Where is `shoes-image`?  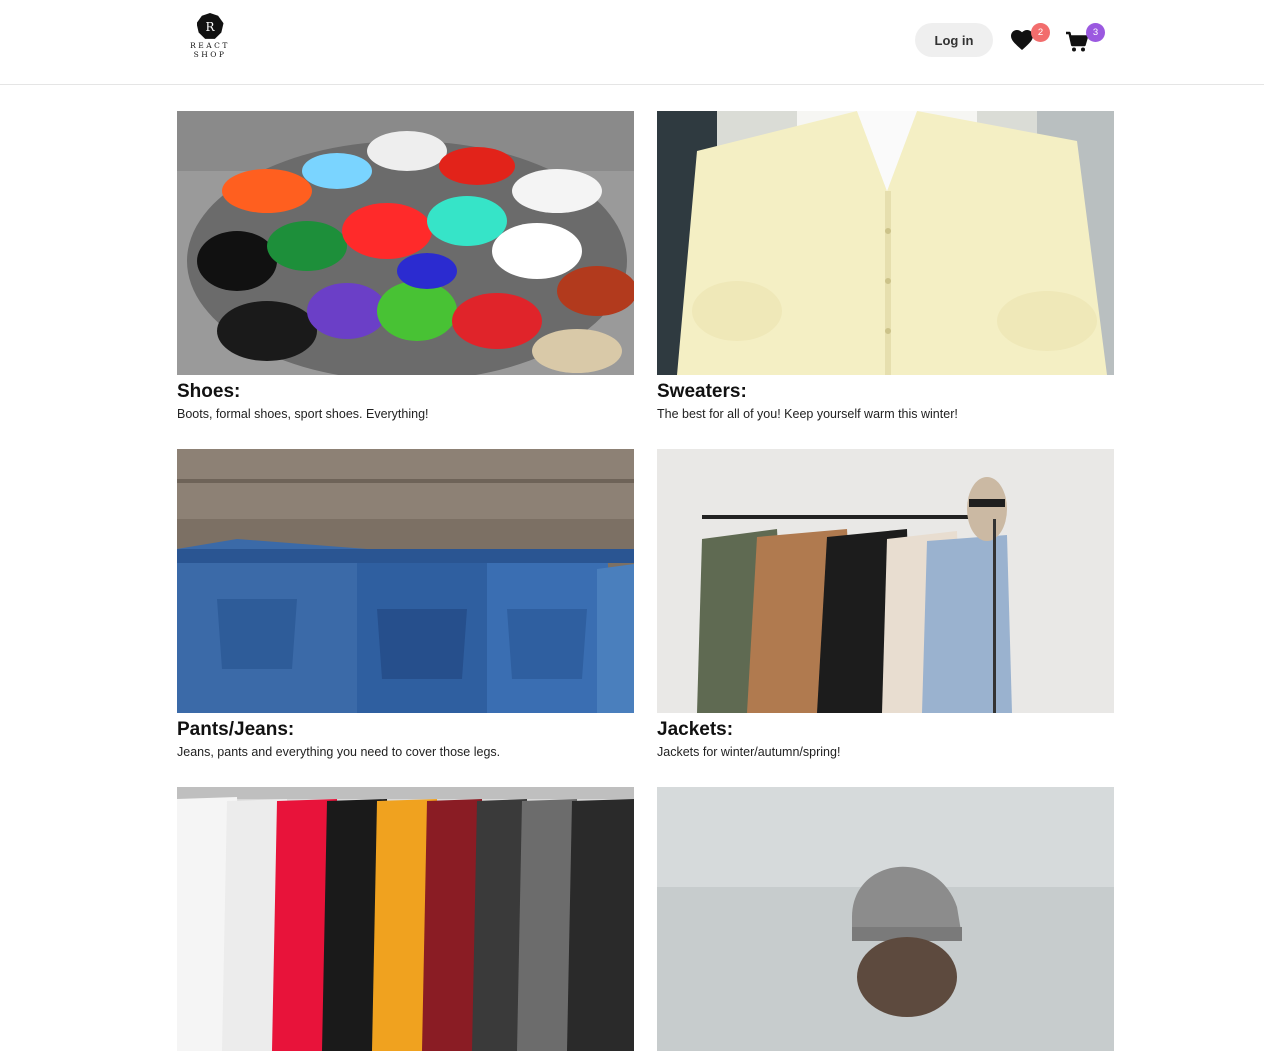 shoes-image is located at coordinates (405, 243).